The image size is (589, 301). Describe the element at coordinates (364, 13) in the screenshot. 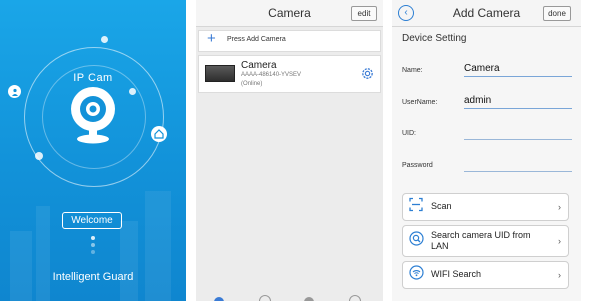

I see `edit-button: edit` at that location.